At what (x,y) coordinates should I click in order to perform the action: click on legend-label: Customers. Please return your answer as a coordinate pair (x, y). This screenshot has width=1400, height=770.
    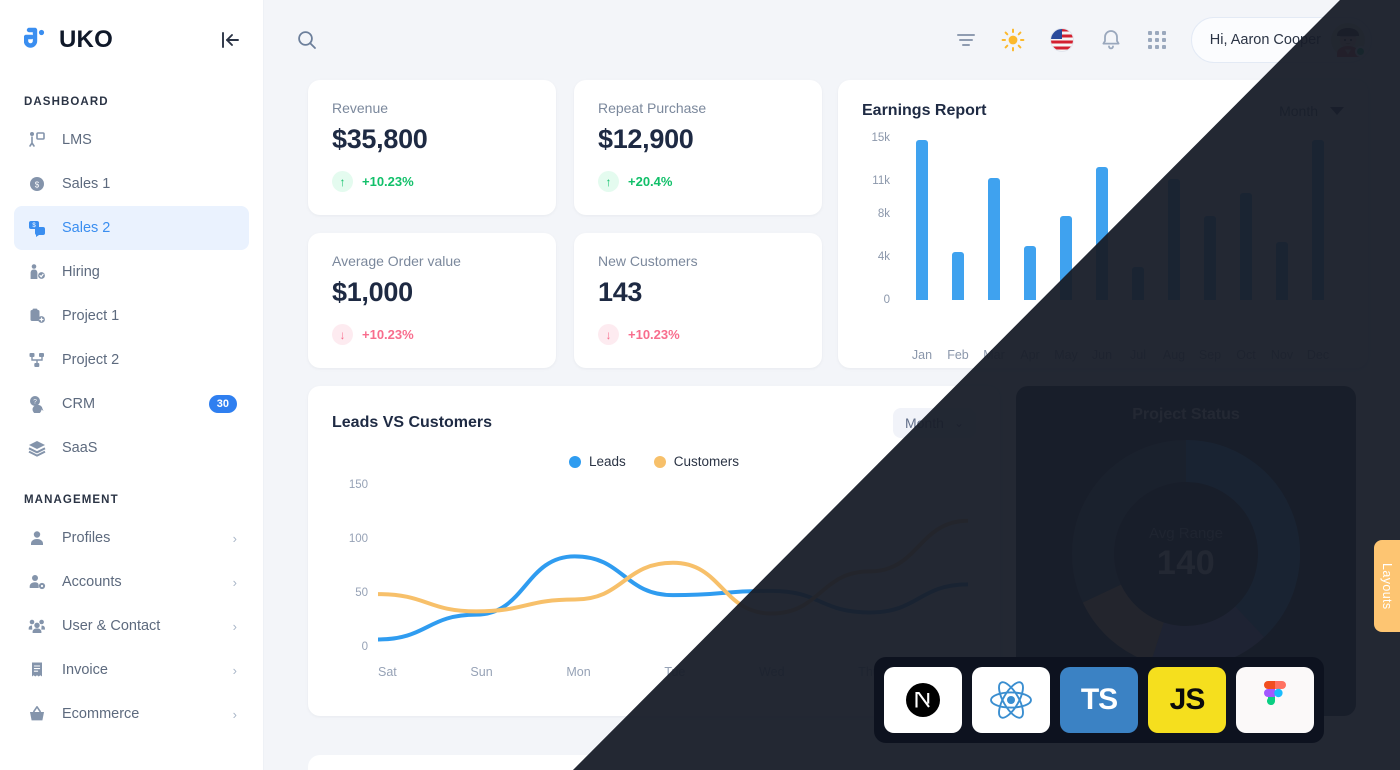
    Looking at the image, I should click on (706, 461).